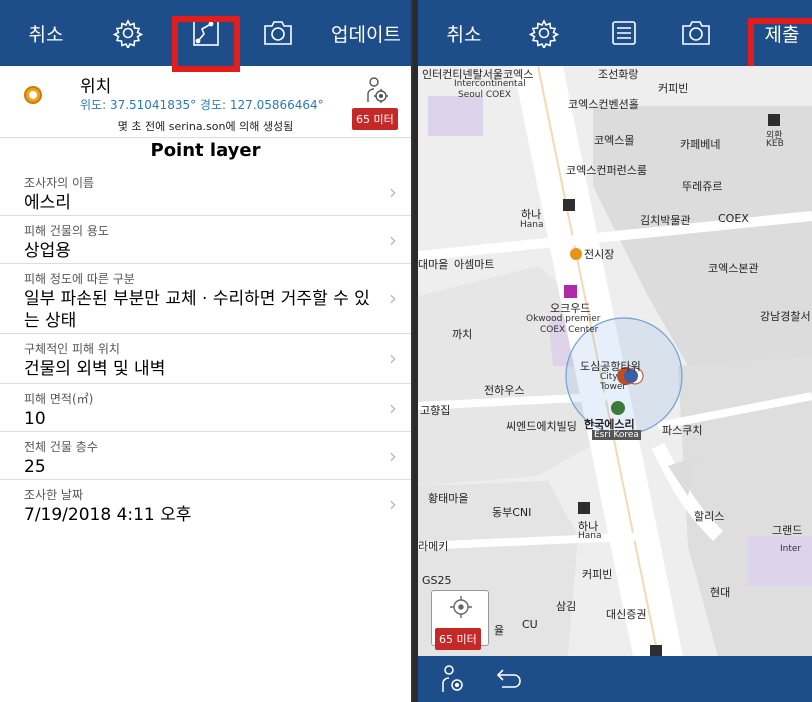 Image resolution: width=812 pixels, height=702 pixels. Describe the element at coordinates (205, 192) in the screenshot. I see `field-surveyor-name: 조사자의 이름 에스리 ›` at that location.